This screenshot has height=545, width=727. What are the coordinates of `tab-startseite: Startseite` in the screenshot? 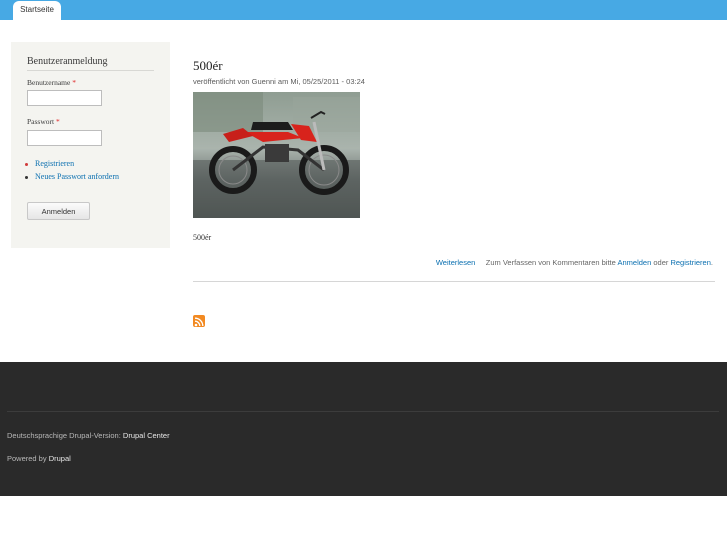 It's located at (37, 10).